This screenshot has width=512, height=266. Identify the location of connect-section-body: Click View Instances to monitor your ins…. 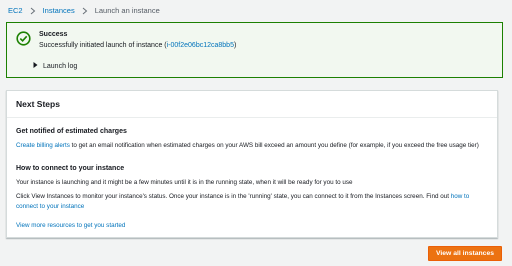
(233, 196).